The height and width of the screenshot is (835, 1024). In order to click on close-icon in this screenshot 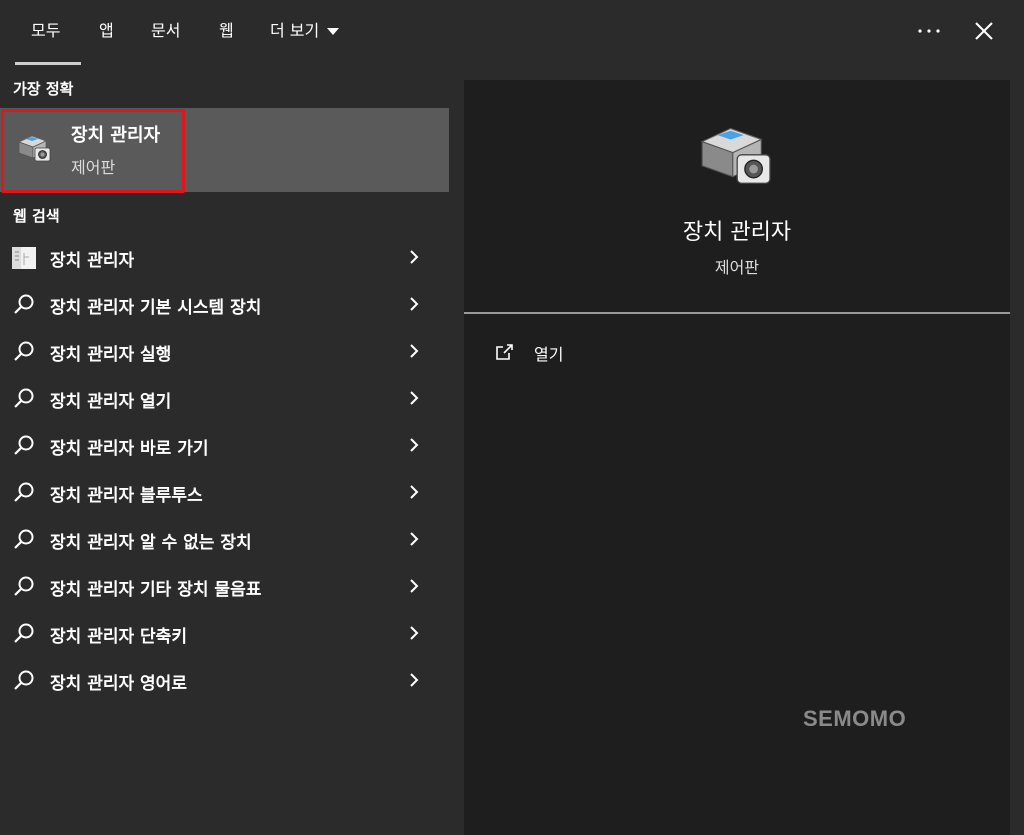, I will do `click(984, 31)`.